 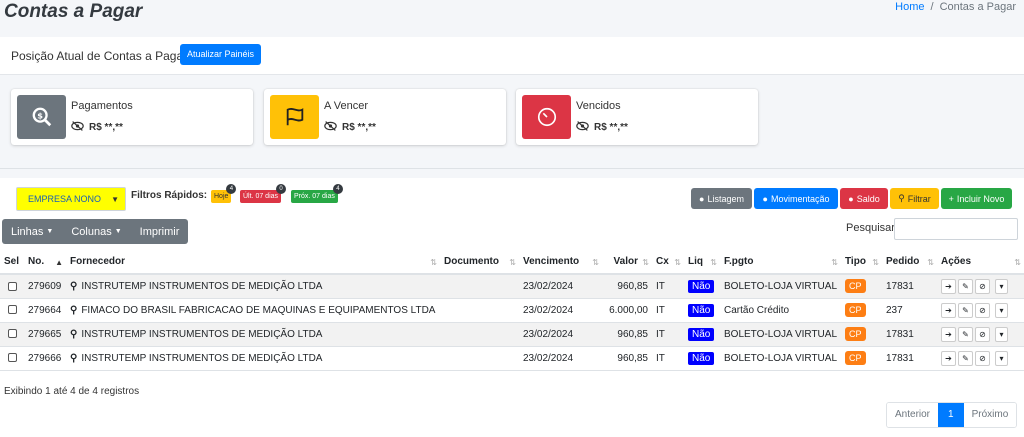 I want to click on col-acoes-label: Ações, so click(x=956, y=261).